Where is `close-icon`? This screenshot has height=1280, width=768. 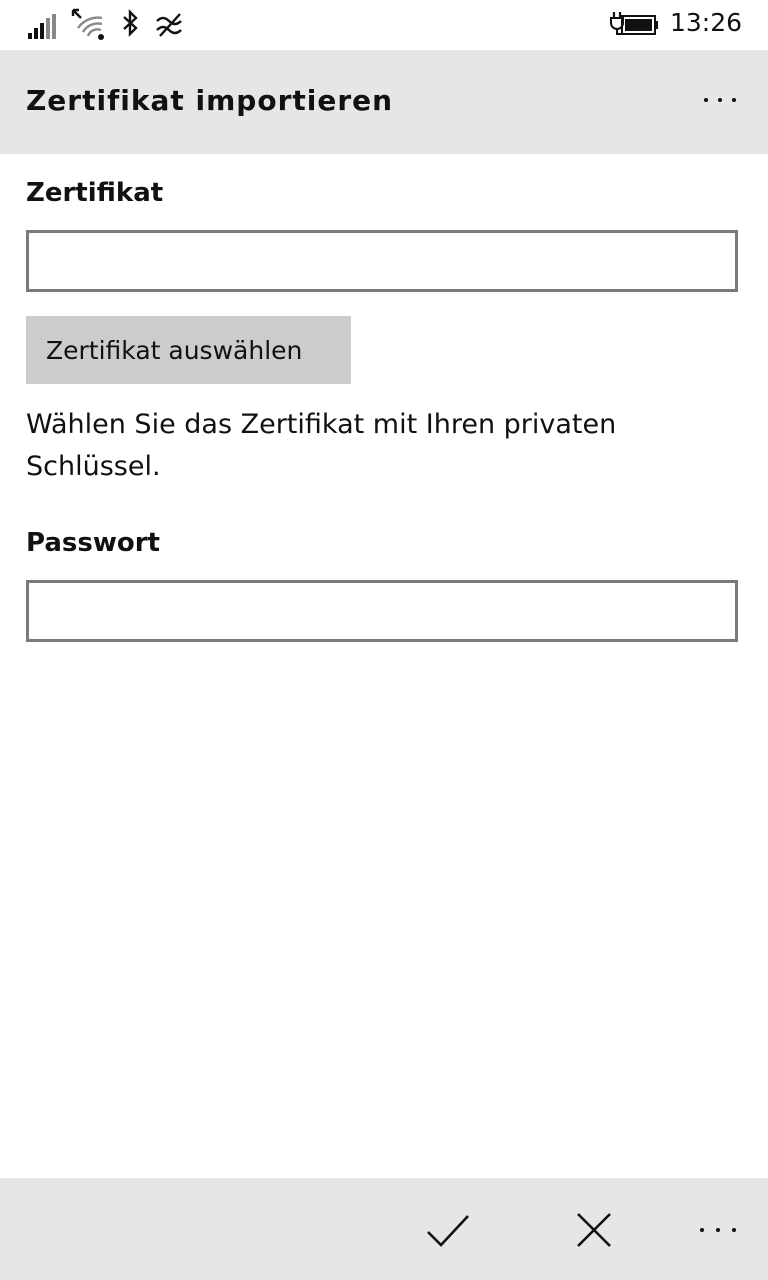
close-icon is located at coordinates (594, 1230).